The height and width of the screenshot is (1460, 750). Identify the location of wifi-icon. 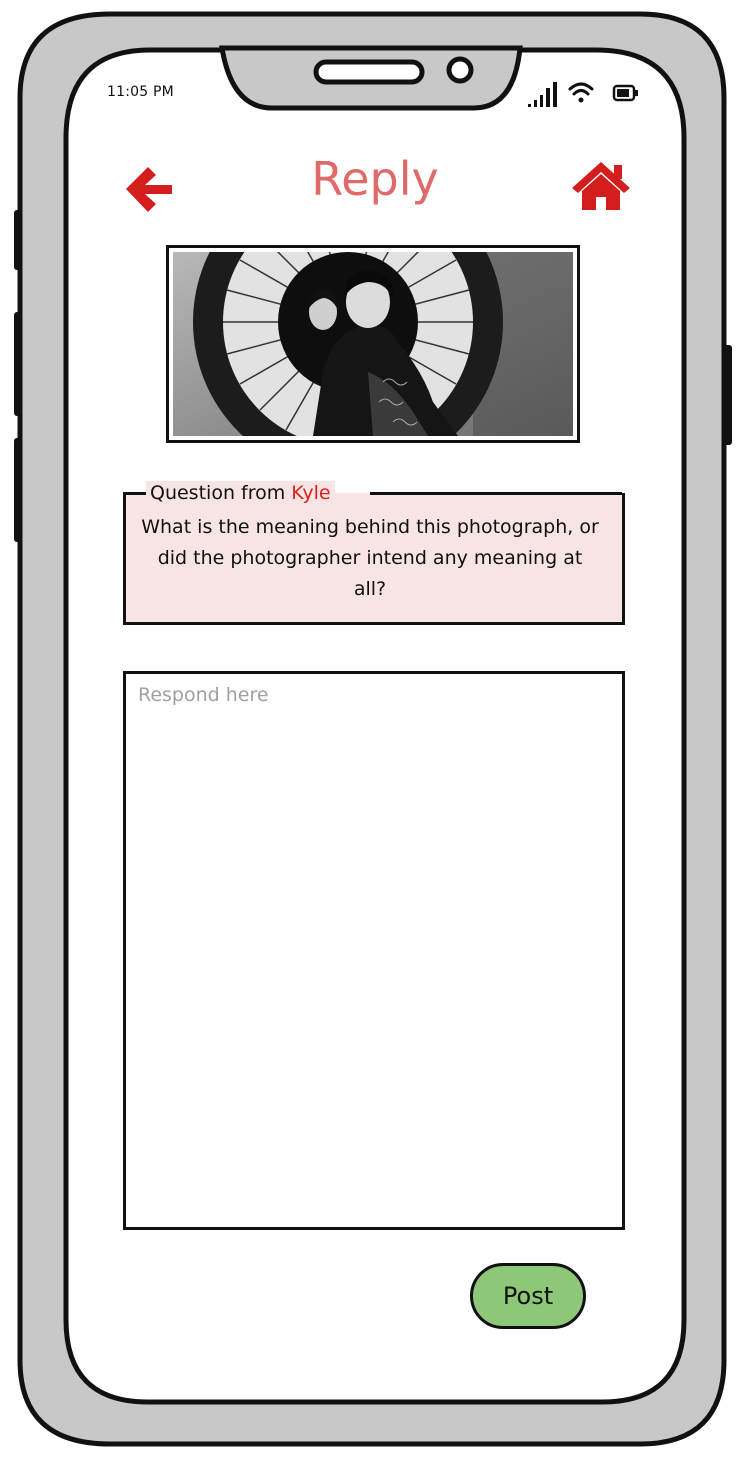
(581, 92).